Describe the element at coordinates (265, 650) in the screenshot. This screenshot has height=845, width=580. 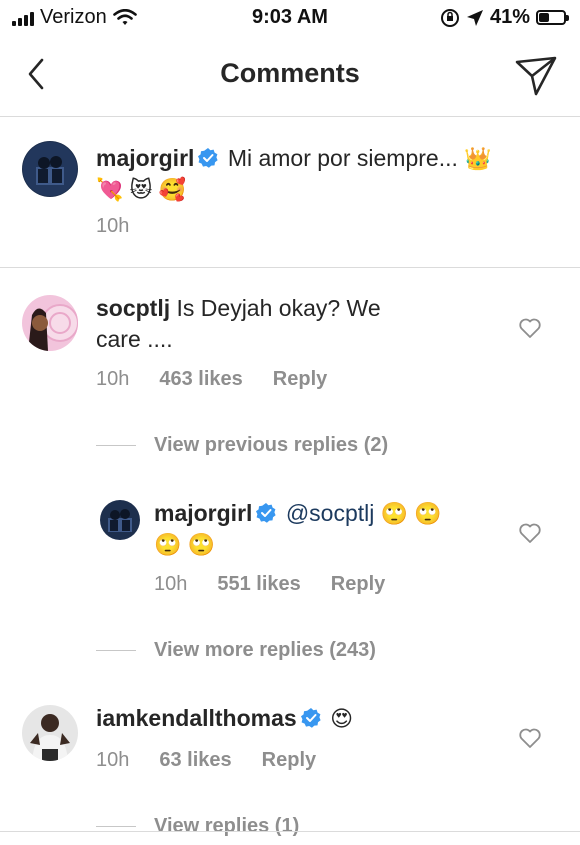
I see `view-more-label: View more replies (243)` at that location.